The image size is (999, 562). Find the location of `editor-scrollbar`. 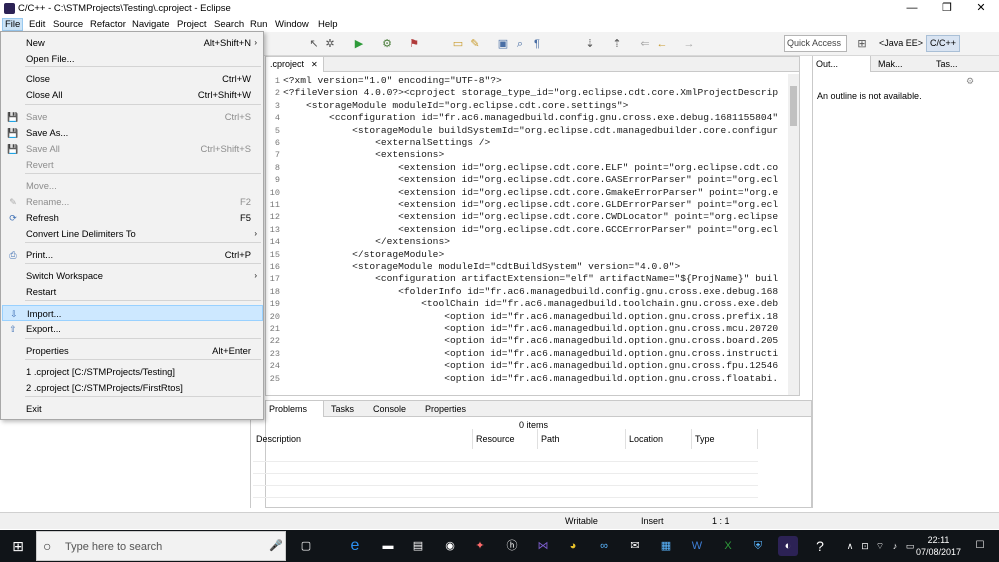

editor-scrollbar is located at coordinates (793, 234).